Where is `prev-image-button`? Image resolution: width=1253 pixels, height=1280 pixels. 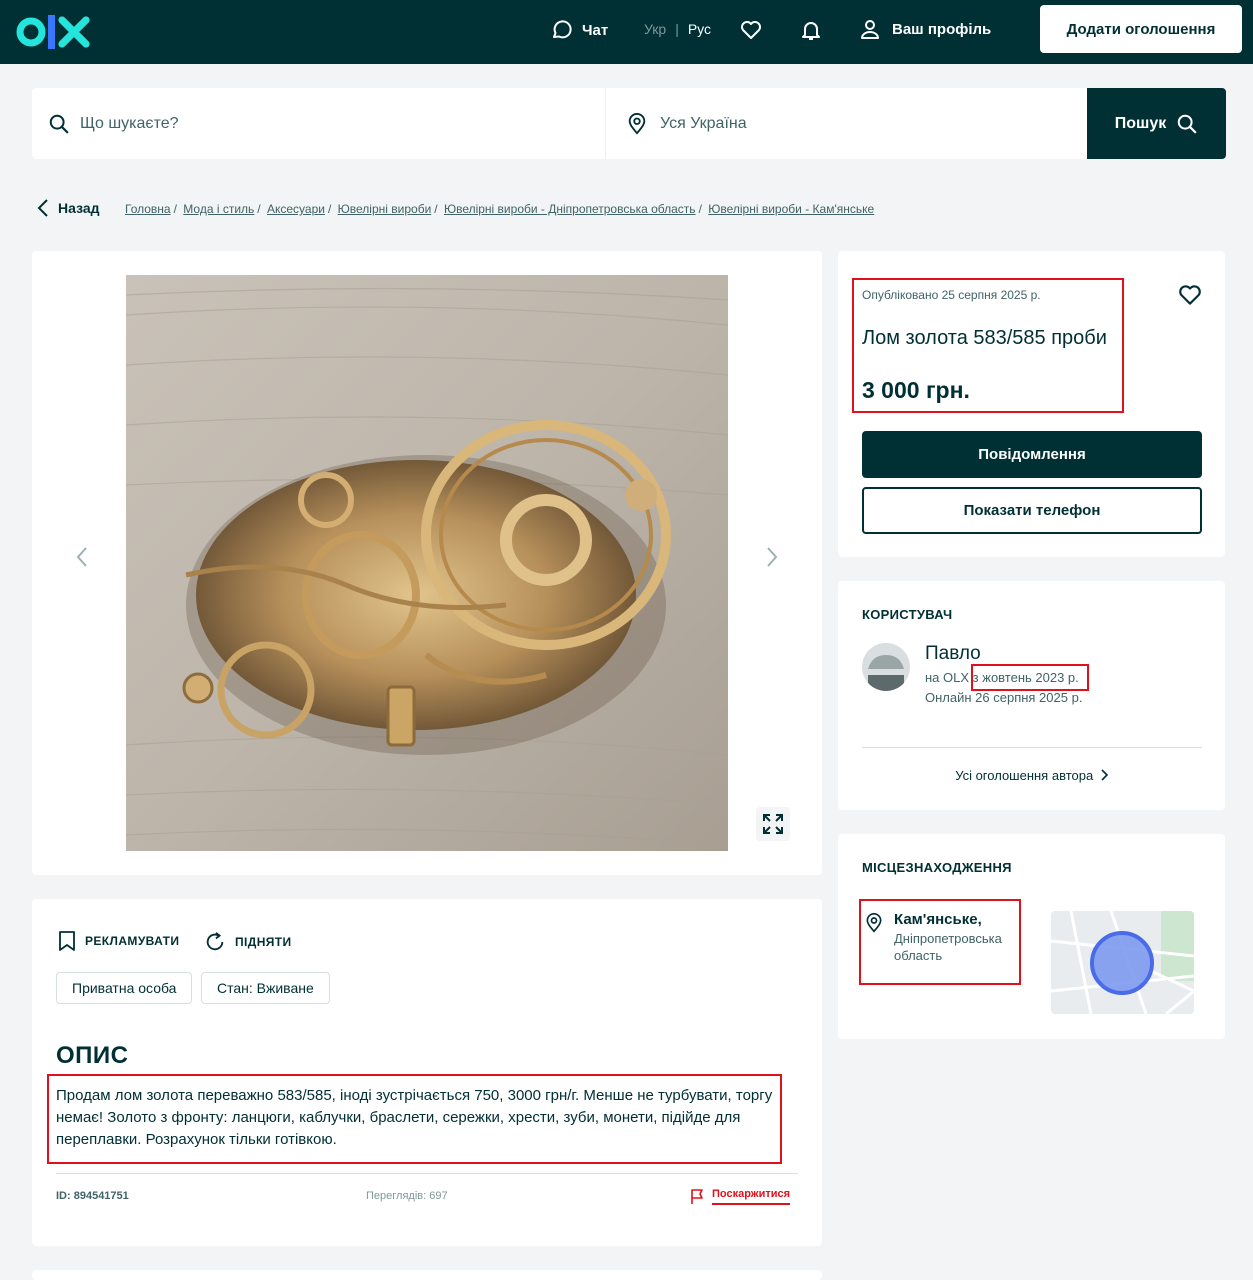
prev-image-button is located at coordinates (82, 557).